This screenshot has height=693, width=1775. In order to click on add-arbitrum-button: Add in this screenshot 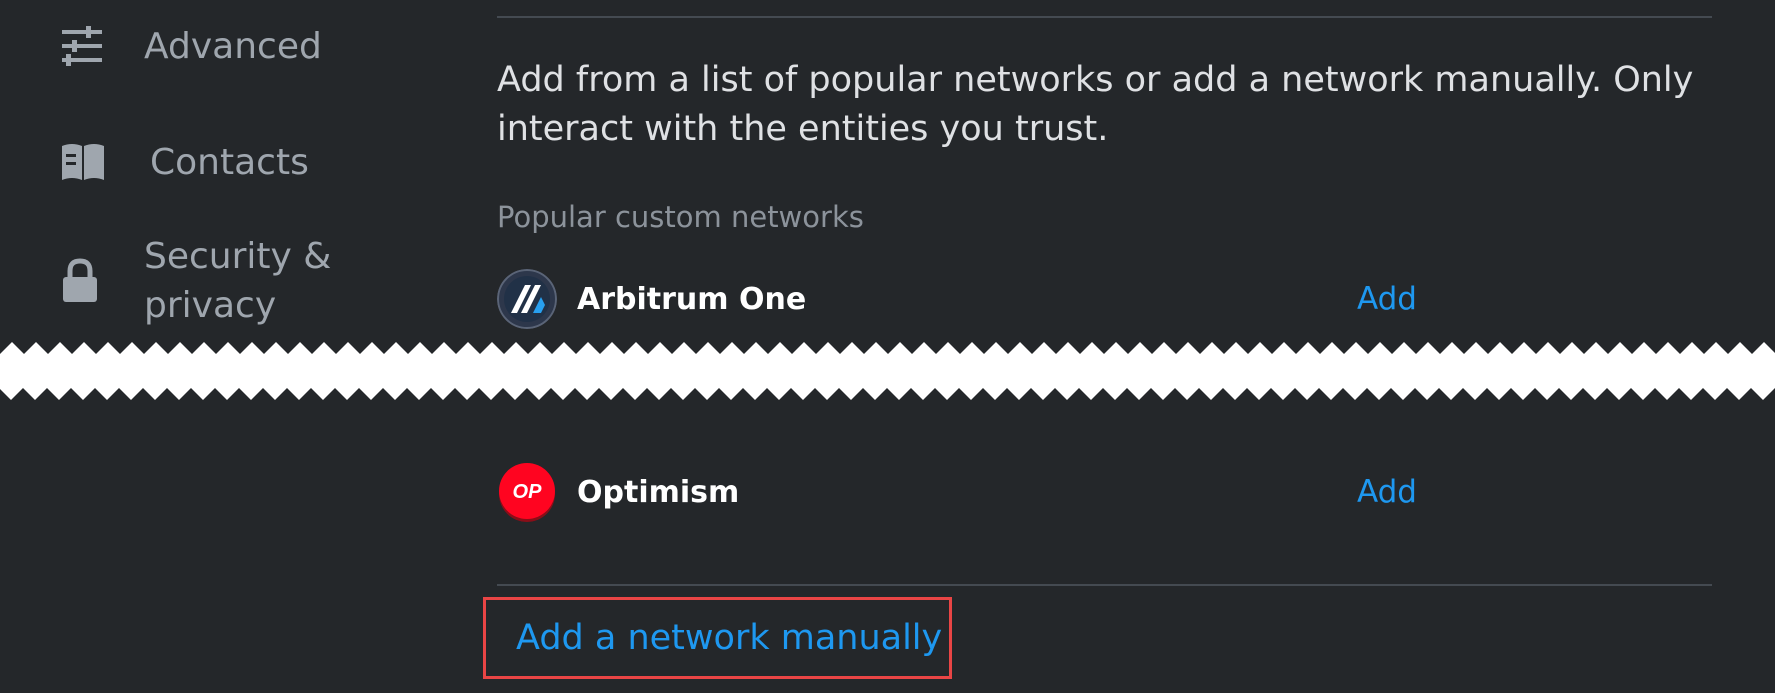, I will do `click(1387, 299)`.